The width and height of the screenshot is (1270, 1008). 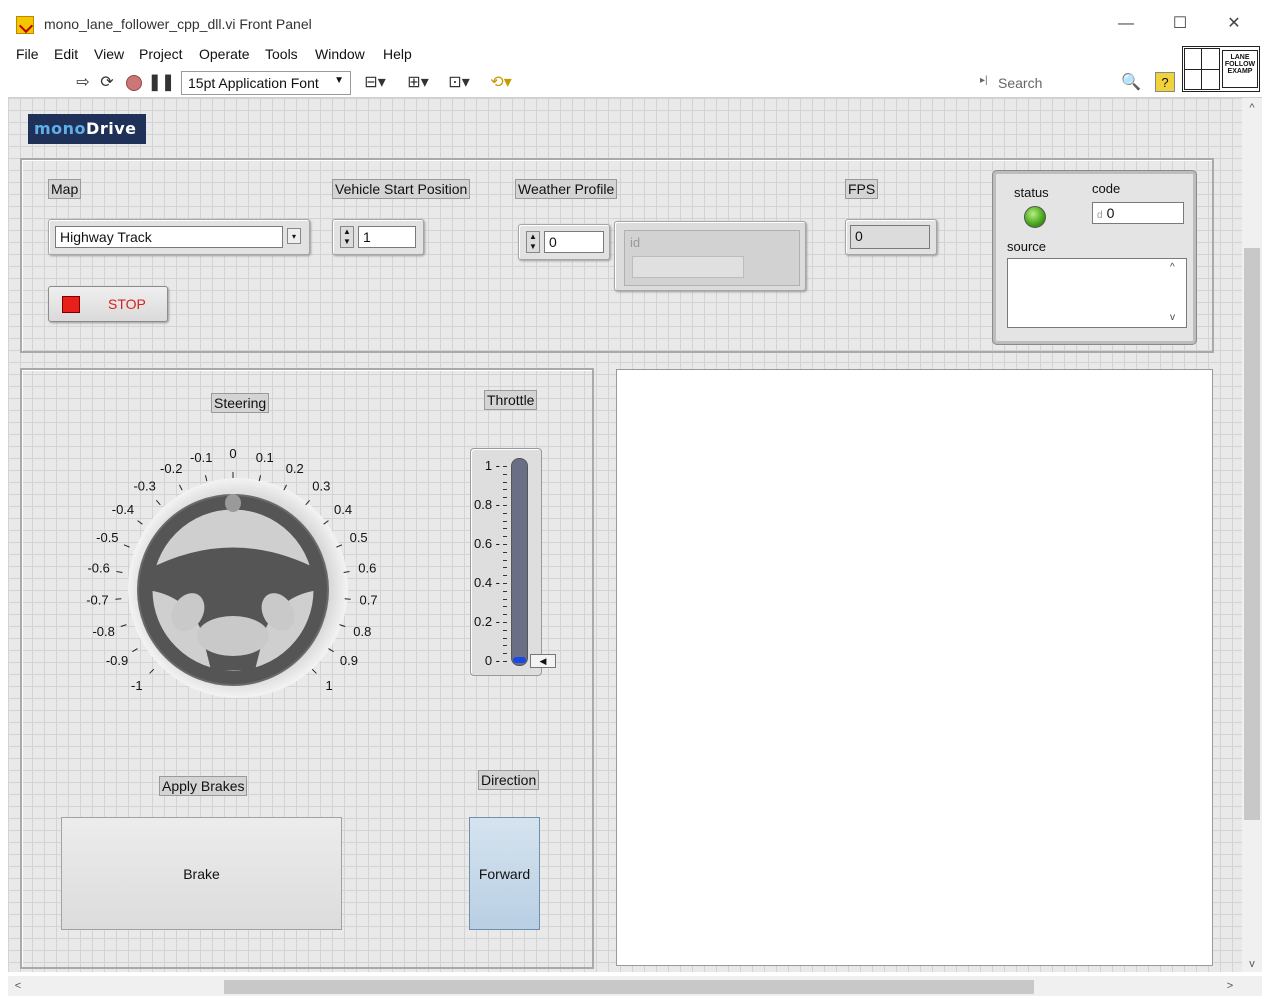 I want to click on code-label: code, so click(x=1106, y=188).